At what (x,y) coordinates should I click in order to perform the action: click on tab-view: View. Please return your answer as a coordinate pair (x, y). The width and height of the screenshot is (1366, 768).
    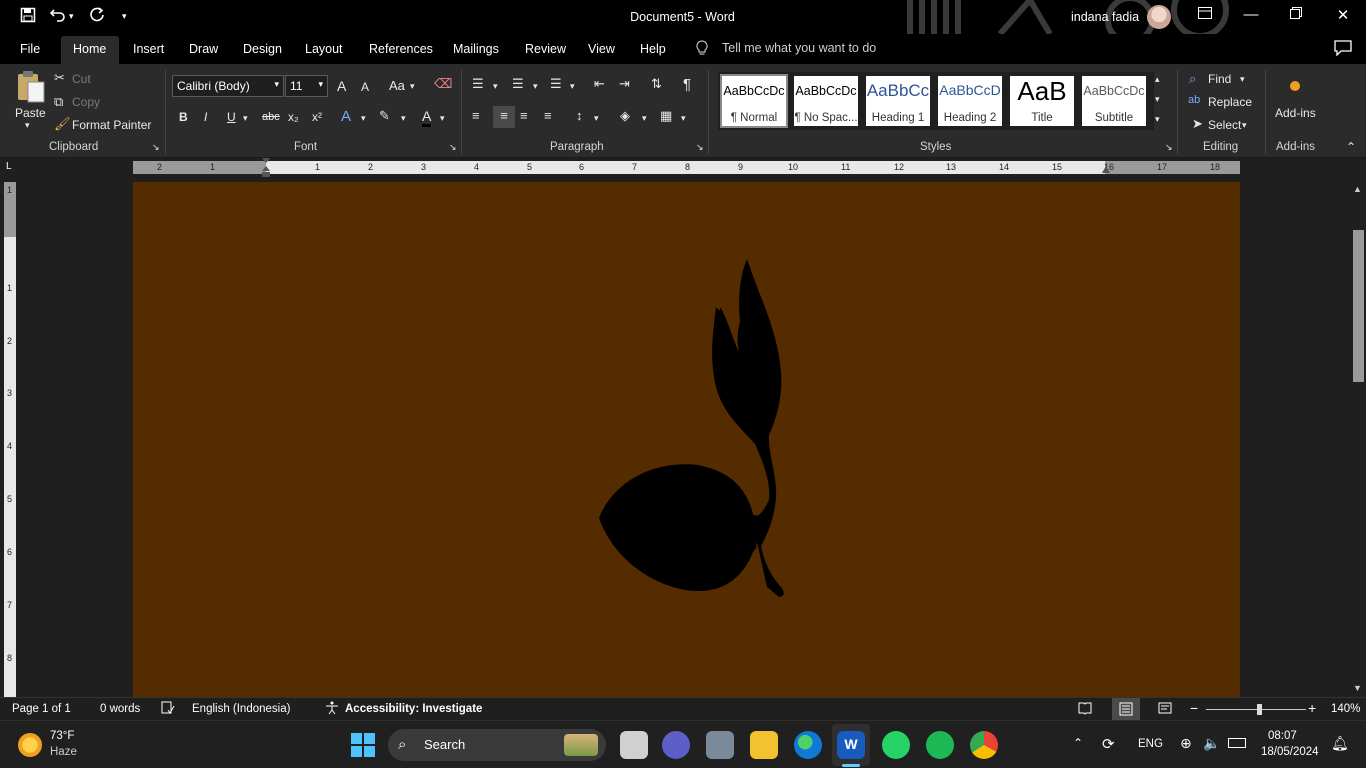
    Looking at the image, I should click on (601, 49).